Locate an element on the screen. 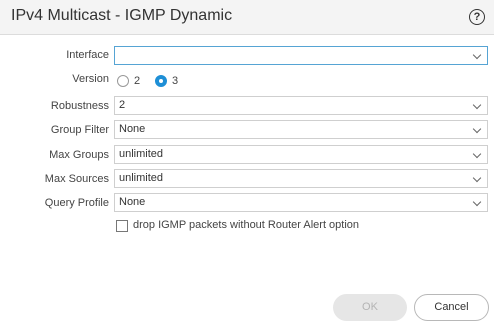 The height and width of the screenshot is (334, 494). version-3-radio is located at coordinates (161, 81).